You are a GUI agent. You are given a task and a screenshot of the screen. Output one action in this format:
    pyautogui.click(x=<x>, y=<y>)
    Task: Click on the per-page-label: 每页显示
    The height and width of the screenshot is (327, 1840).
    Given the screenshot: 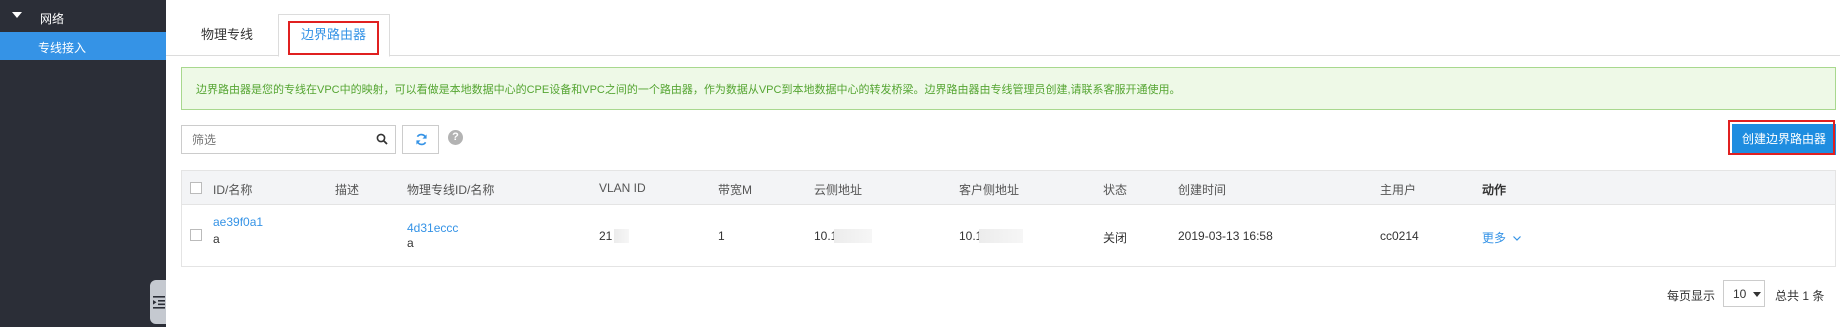 What is the action you would take?
    pyautogui.click(x=1691, y=296)
    